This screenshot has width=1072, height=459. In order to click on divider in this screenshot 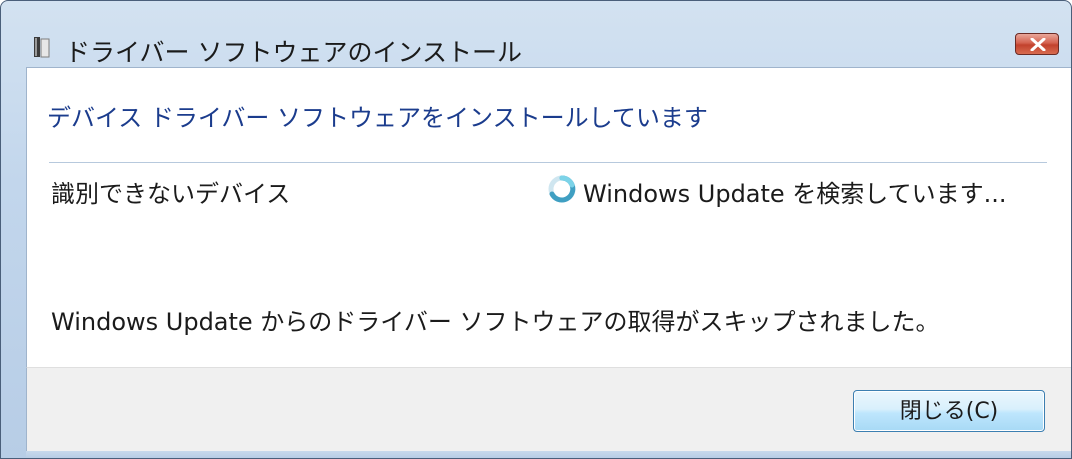, I will do `click(548, 162)`.